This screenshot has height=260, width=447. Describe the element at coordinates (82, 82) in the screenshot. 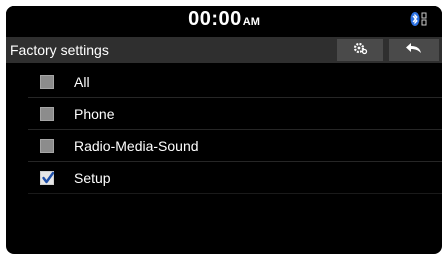

I see `list-item-label: All` at that location.